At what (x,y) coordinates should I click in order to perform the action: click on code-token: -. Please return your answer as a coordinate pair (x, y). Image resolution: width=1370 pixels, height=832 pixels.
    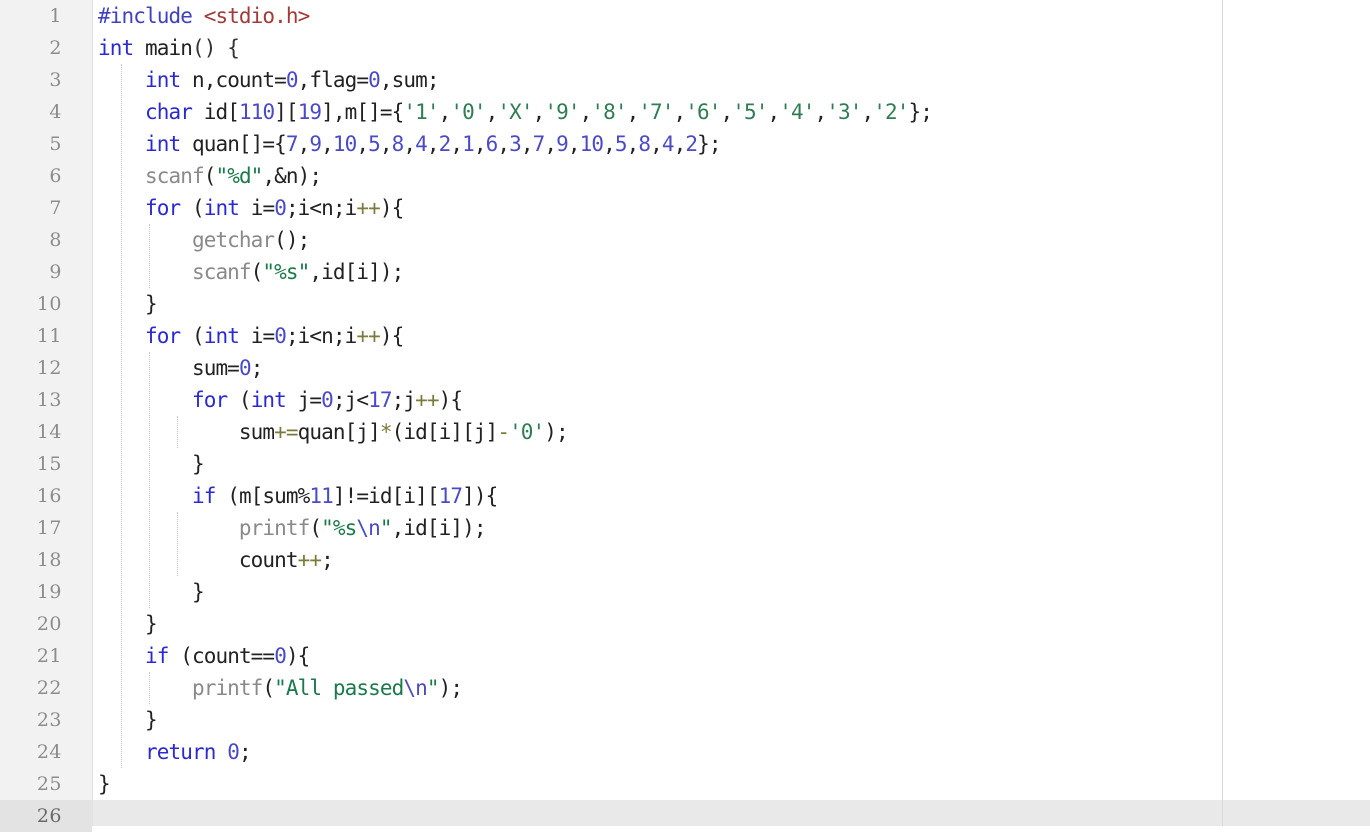
    Looking at the image, I should click on (503, 432).